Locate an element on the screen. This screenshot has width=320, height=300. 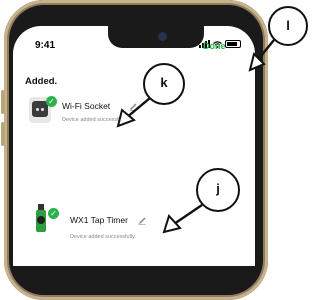
status-time: 9:41 is located at coordinates (45, 45).